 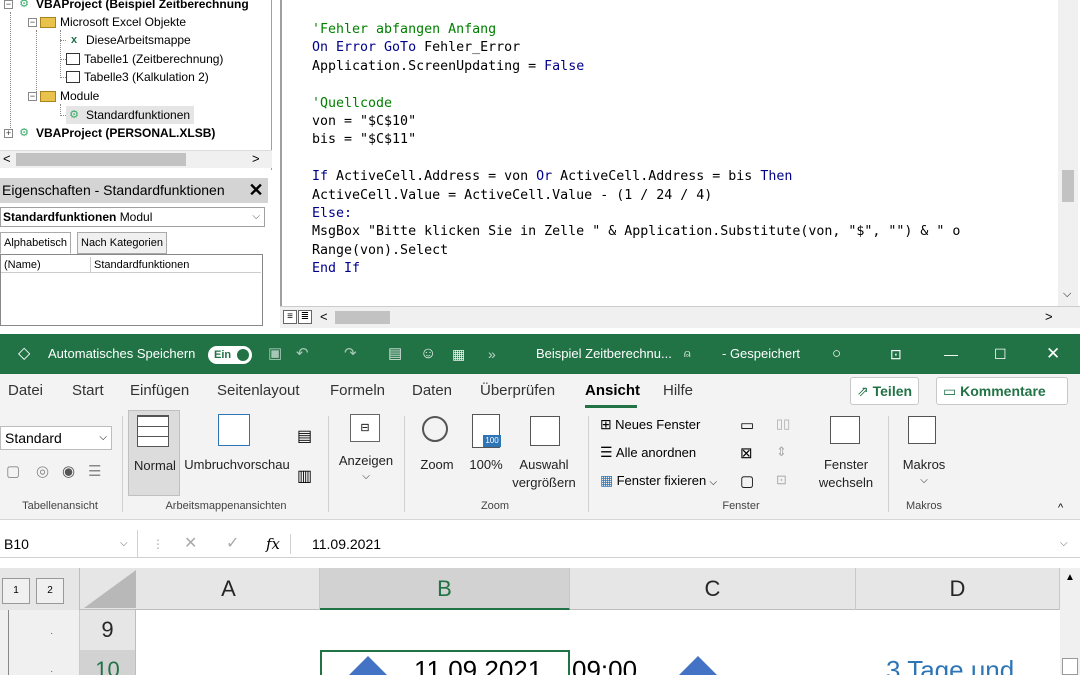 I want to click on tree-node-excel-objects: − Microsoft Excel Objekte, so click(x=107, y=22).